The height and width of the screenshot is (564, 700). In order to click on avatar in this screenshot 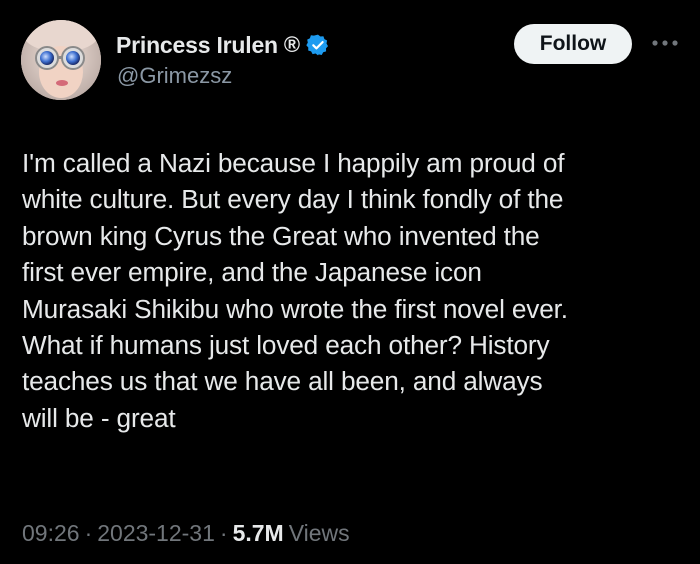, I will do `click(61, 60)`.